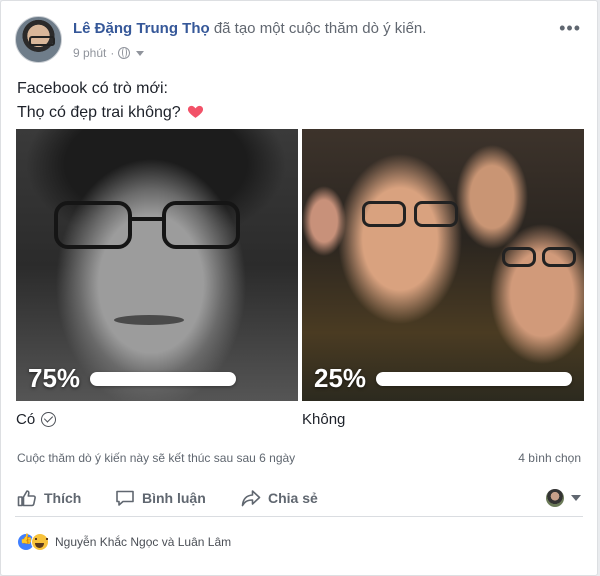 The image size is (600, 576). What do you see at coordinates (196, 111) in the screenshot?
I see `heart-icon` at bounding box center [196, 111].